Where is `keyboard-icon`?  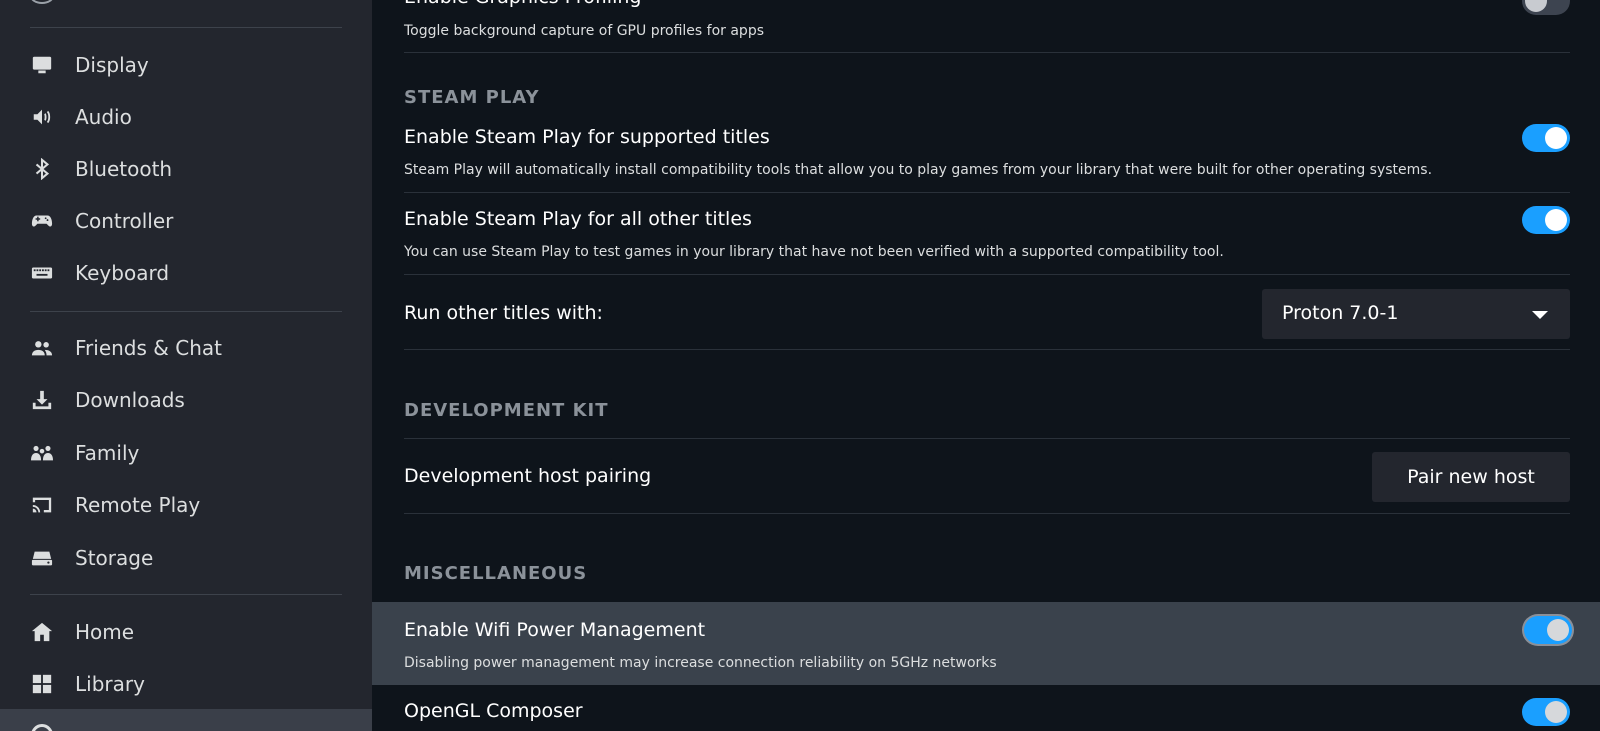
keyboard-icon is located at coordinates (42, 273).